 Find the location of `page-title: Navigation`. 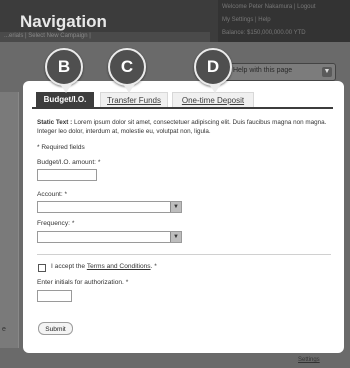

page-title: Navigation is located at coordinates (63, 21).